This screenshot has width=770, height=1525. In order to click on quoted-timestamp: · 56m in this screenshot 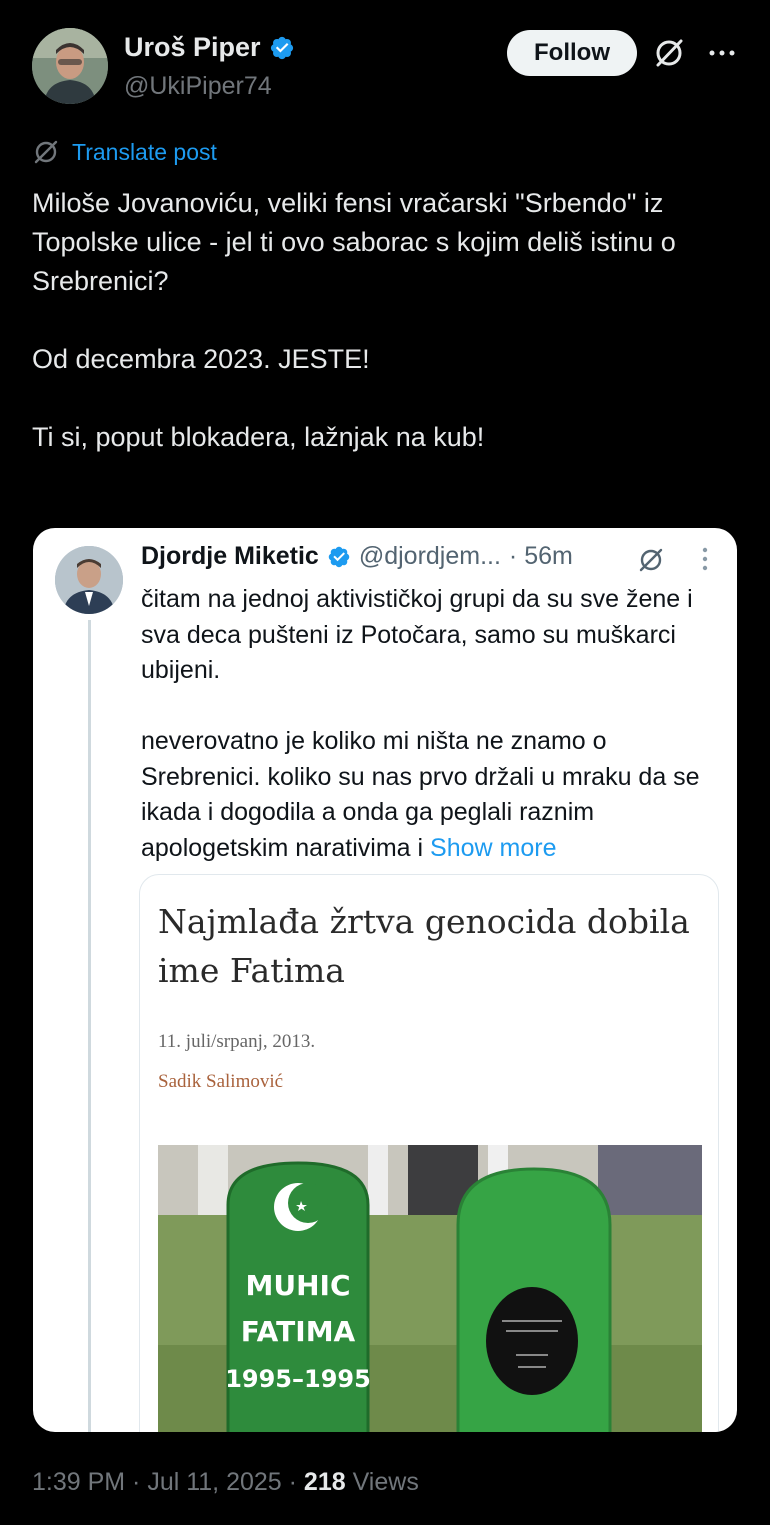, I will do `click(541, 556)`.